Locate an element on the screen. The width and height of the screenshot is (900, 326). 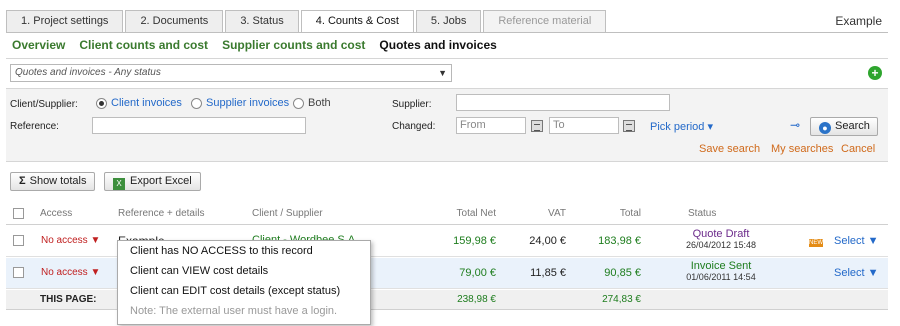
cancel-link: Cancel is located at coordinates (858, 149).